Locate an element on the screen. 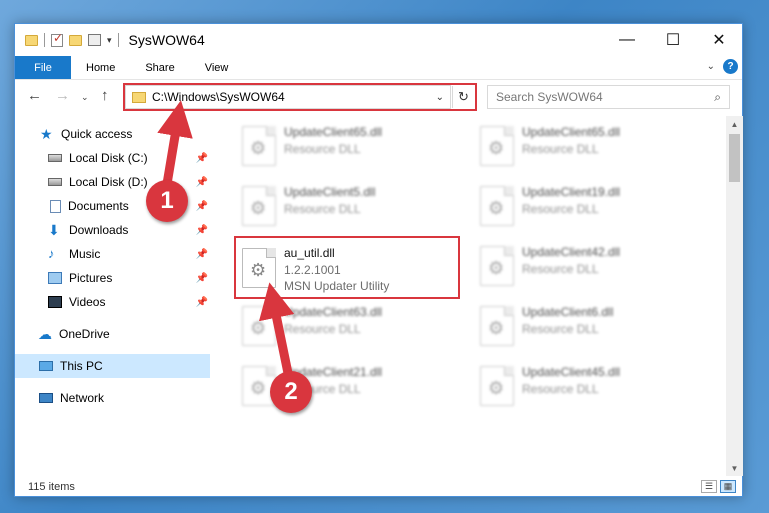 Image resolution: width=769 pixels, height=513 pixels. sidebar-item-label: Documents is located at coordinates (98, 206).